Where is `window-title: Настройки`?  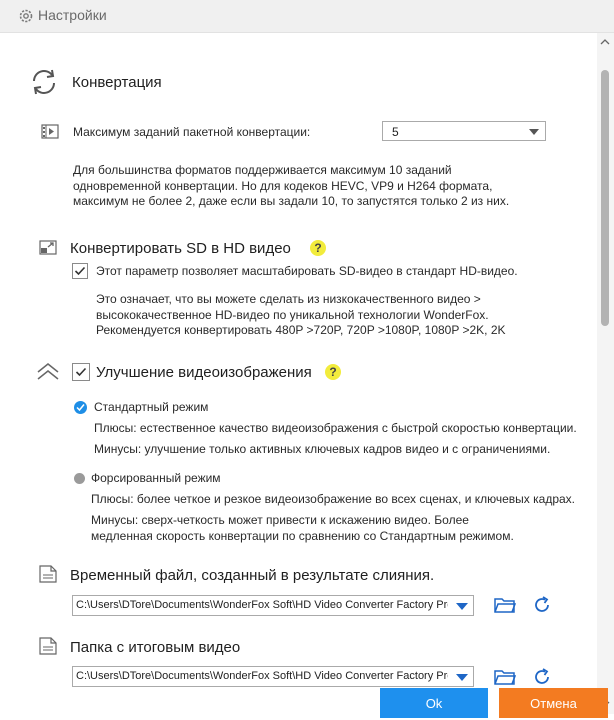
window-title: Настройки is located at coordinates (72, 15).